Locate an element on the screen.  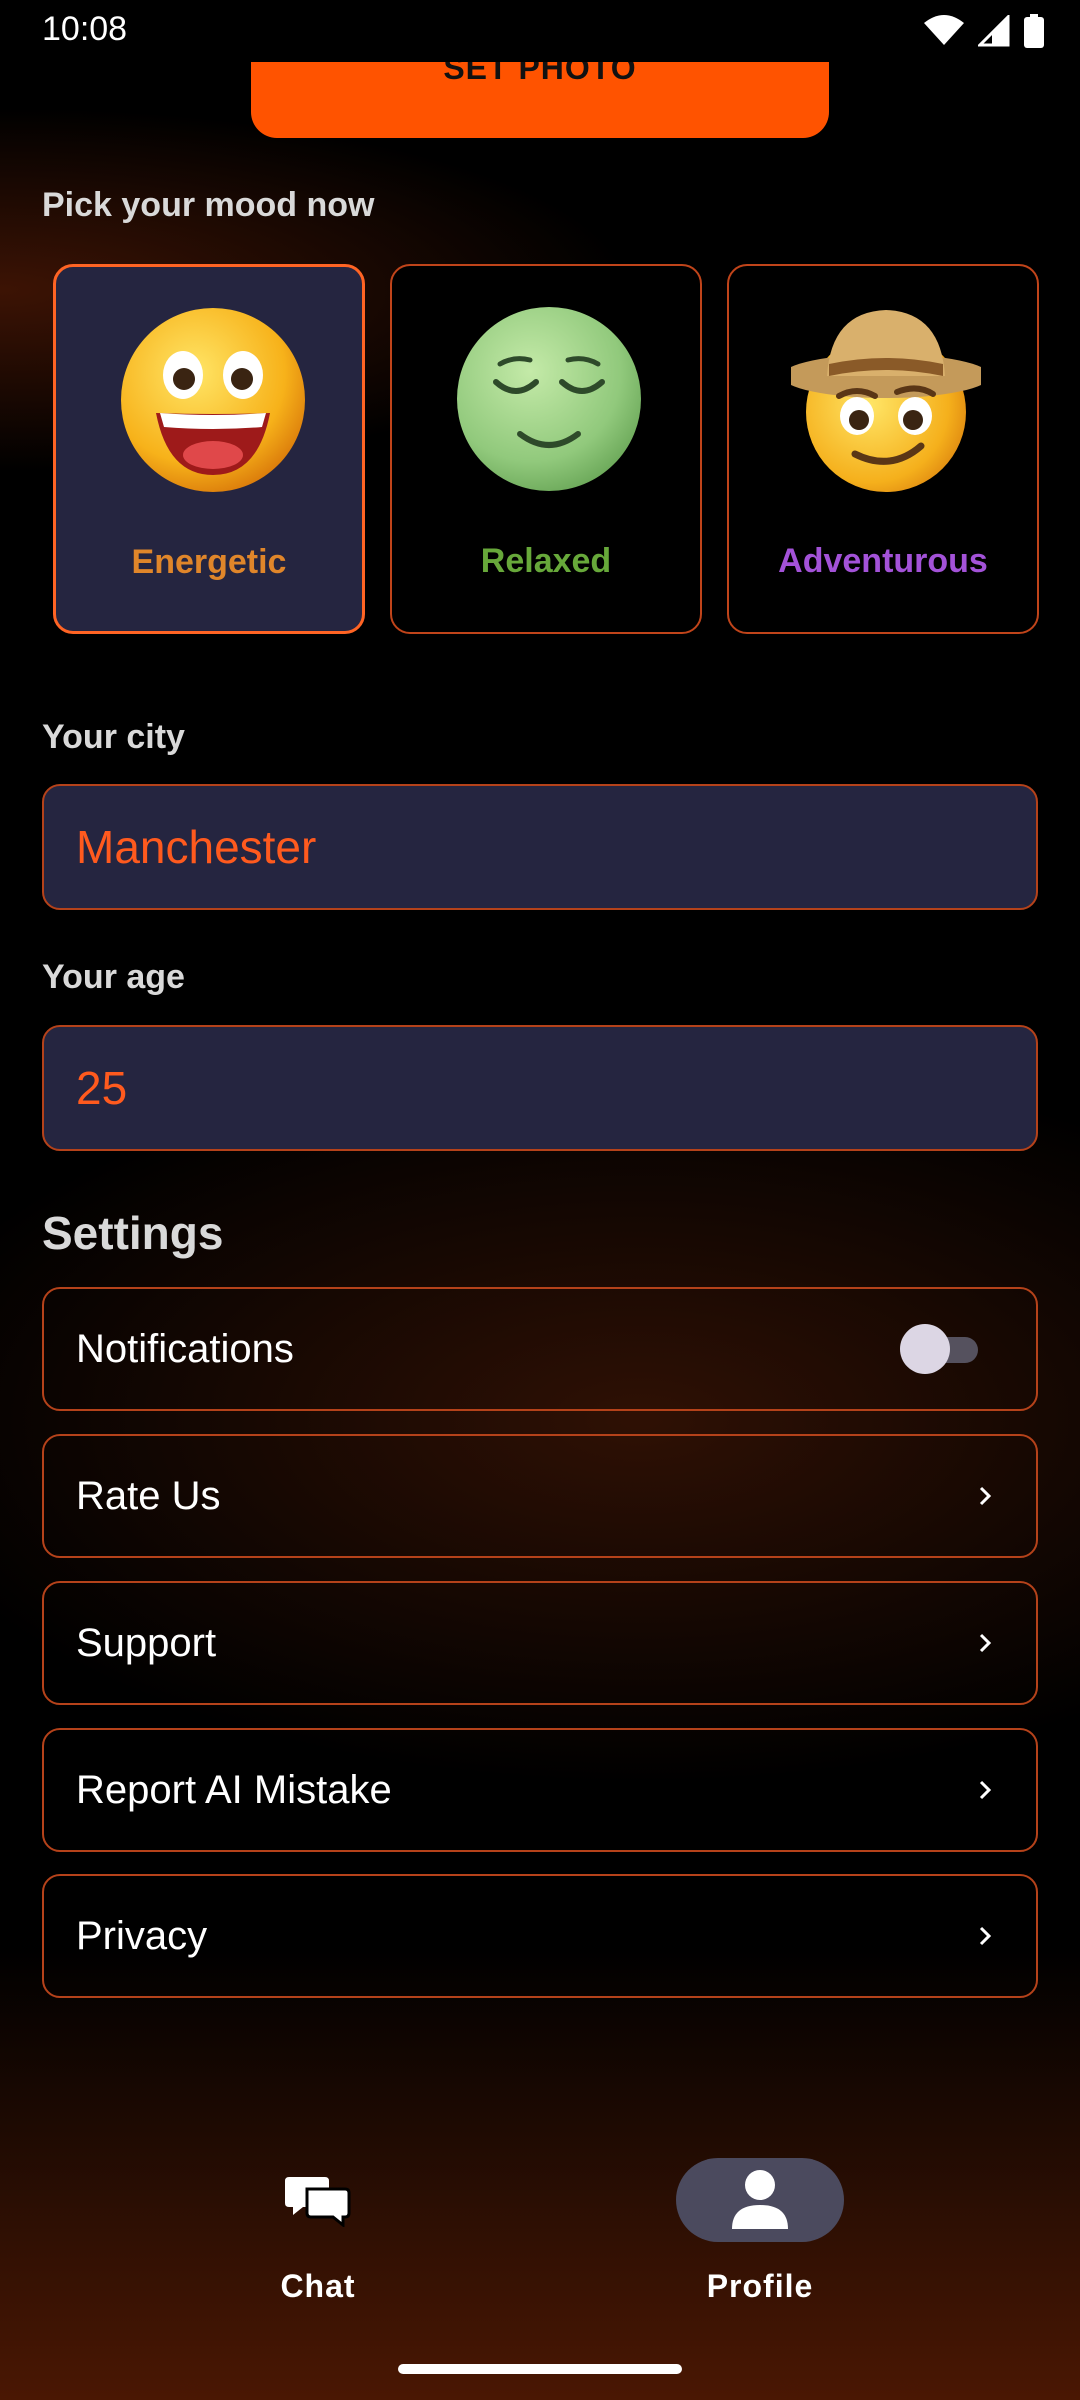
settings-row-rate-us: Rate Us is located at coordinates (540, 1496).